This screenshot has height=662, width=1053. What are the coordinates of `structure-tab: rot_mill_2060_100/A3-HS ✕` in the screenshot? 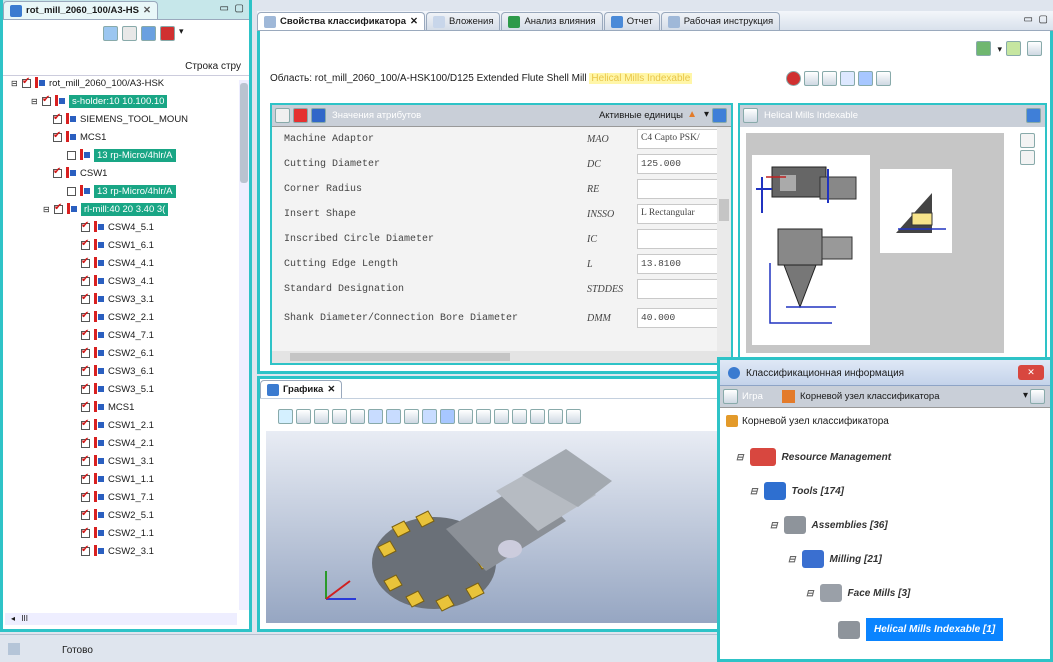 It's located at (80, 10).